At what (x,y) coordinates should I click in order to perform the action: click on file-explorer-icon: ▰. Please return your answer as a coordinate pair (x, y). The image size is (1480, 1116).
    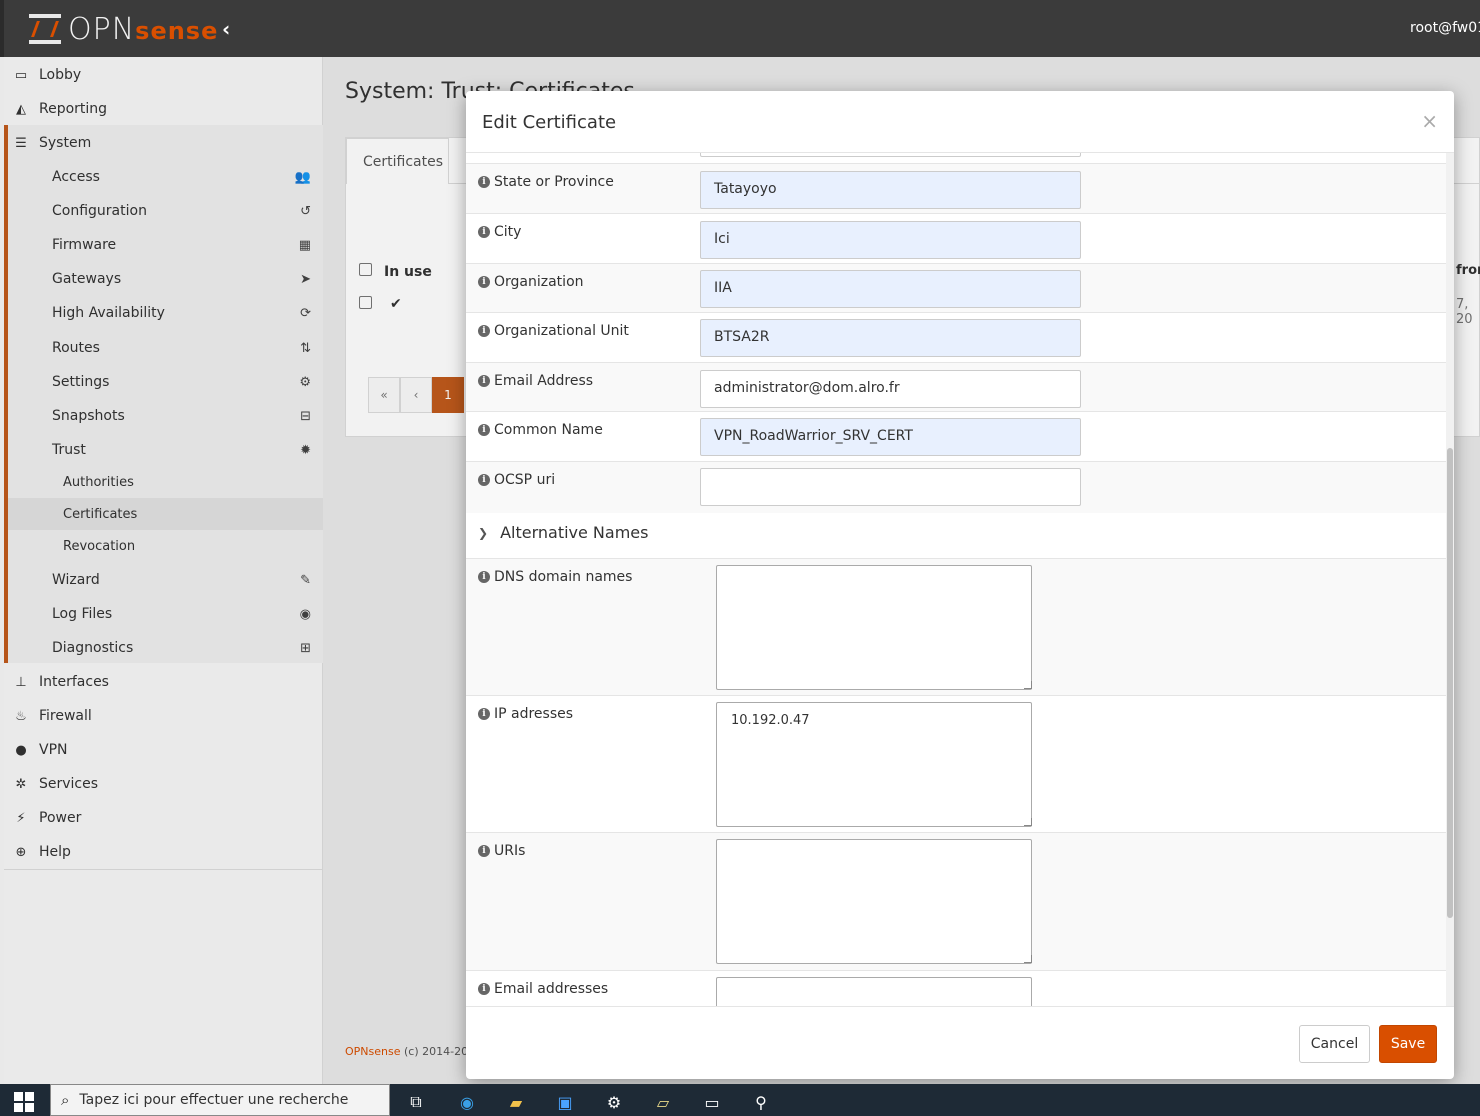
    Looking at the image, I should click on (516, 1102).